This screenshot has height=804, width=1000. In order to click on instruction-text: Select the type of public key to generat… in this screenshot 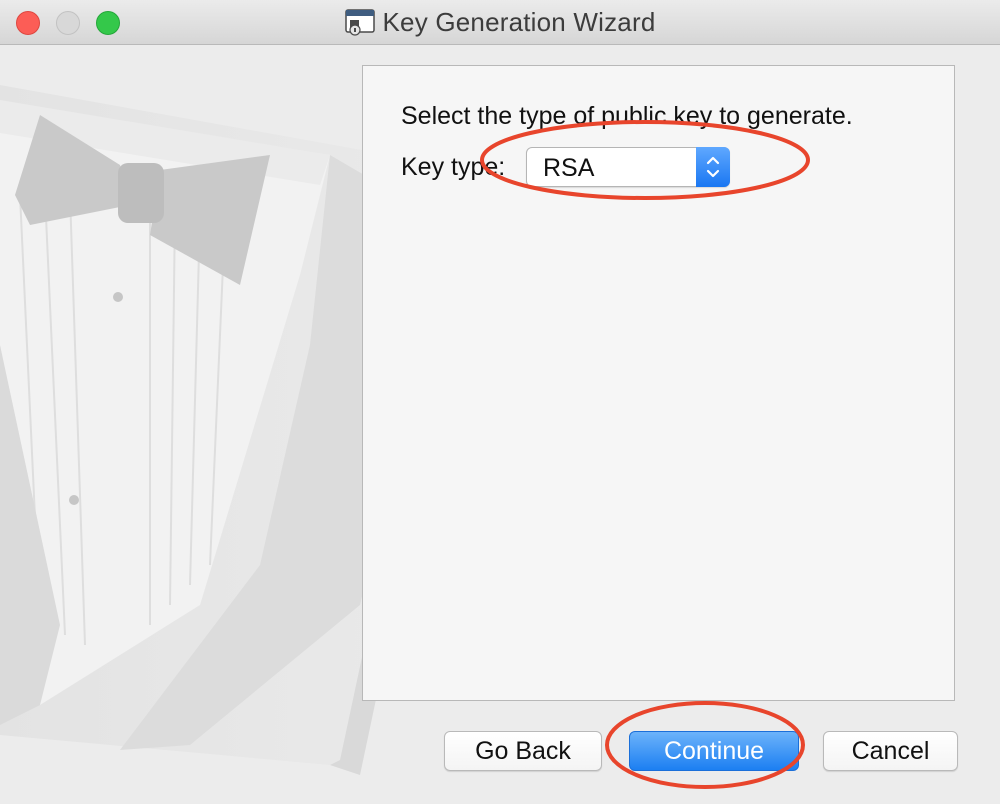, I will do `click(627, 116)`.